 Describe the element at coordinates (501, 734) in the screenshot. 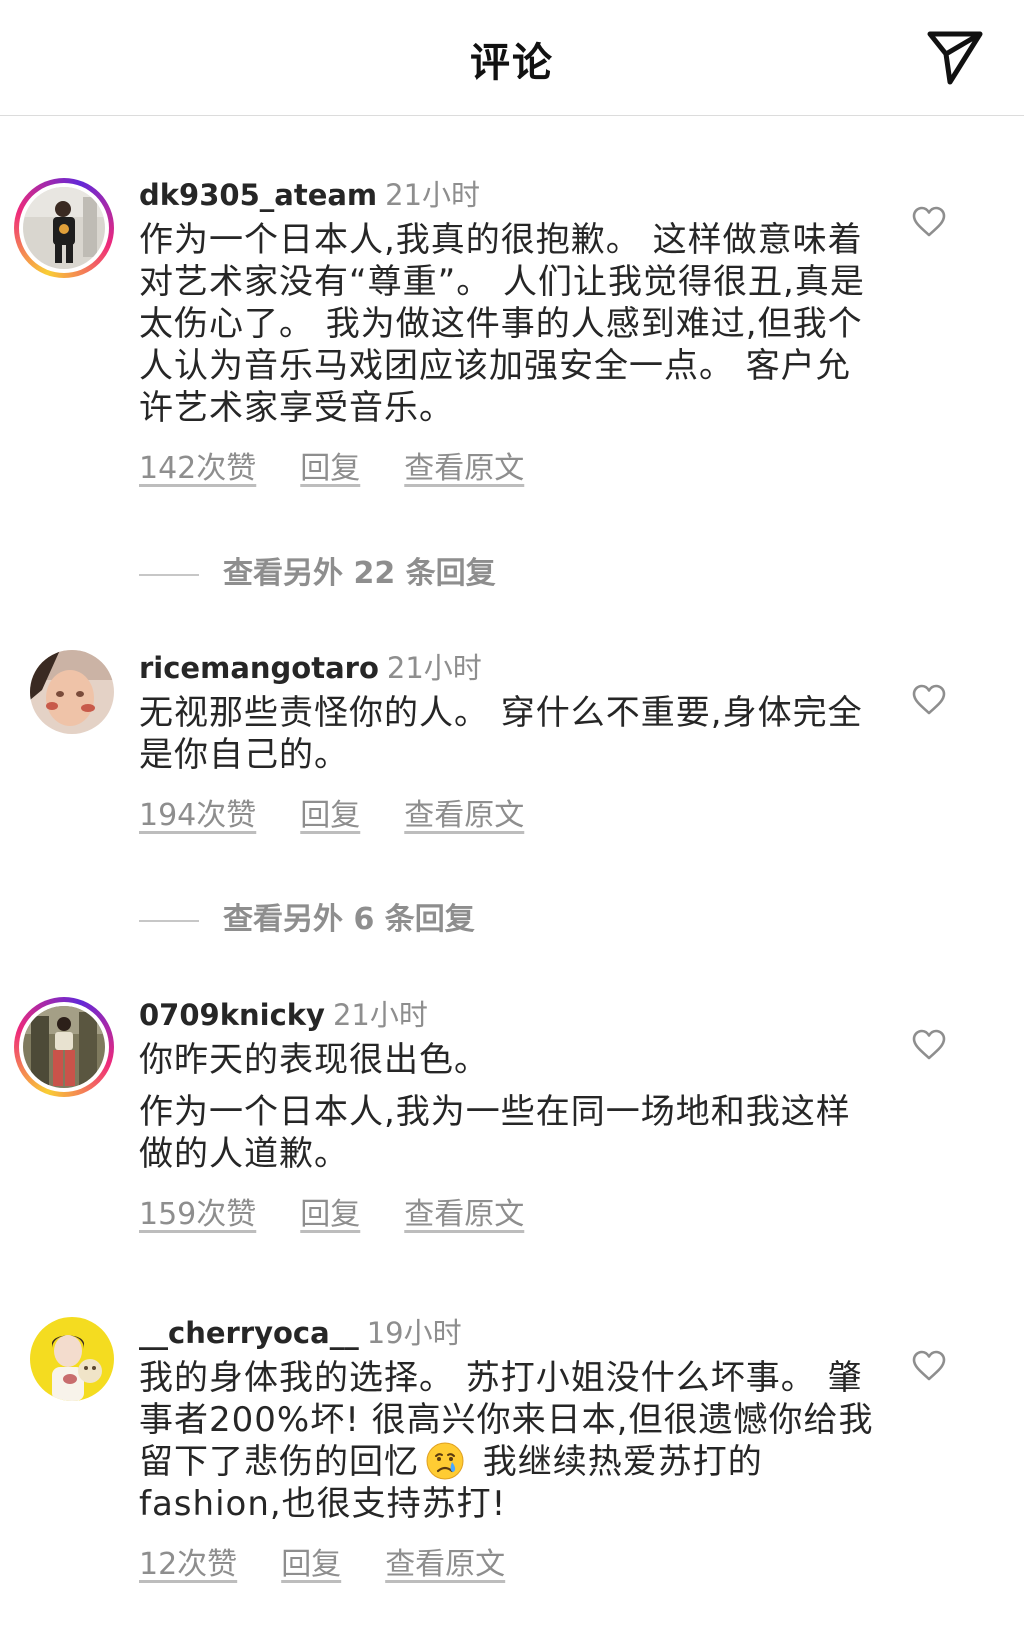

I see `comment-paragraph: 无视那些责怪你的人。 穿什么不重要,身体完全是你自己的。` at that location.